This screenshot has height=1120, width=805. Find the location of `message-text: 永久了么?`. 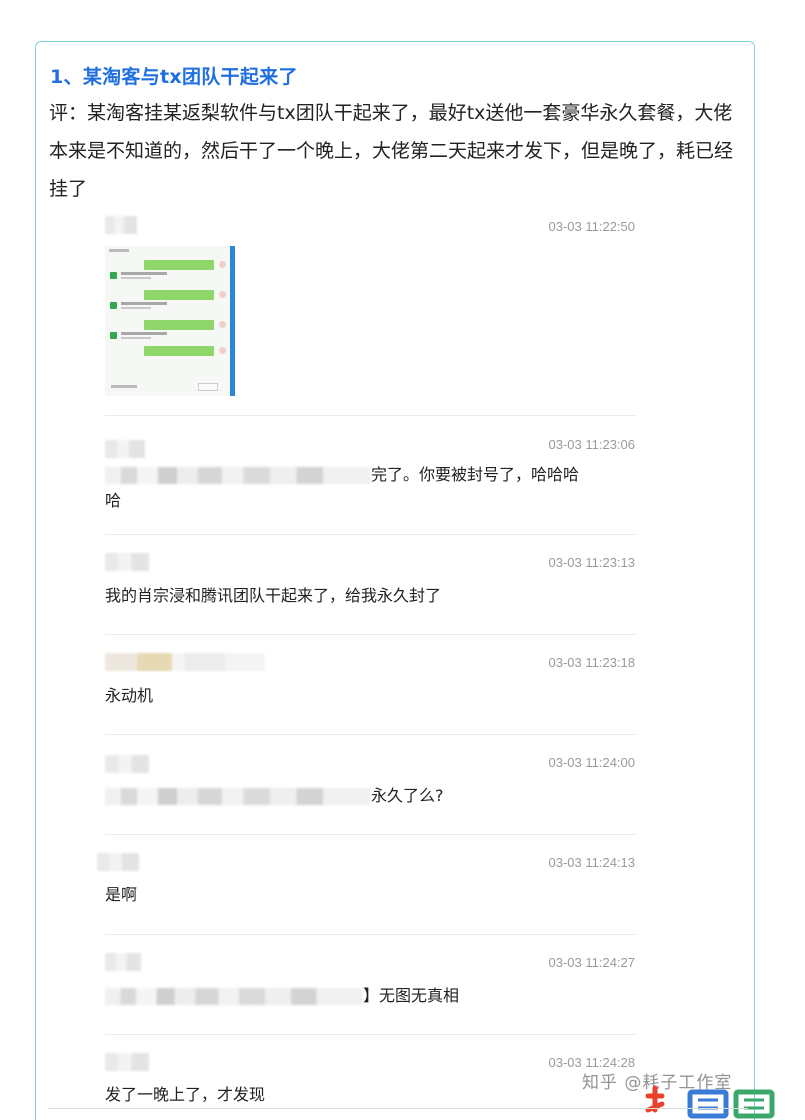

message-text: 永久了么? is located at coordinates (274, 796).